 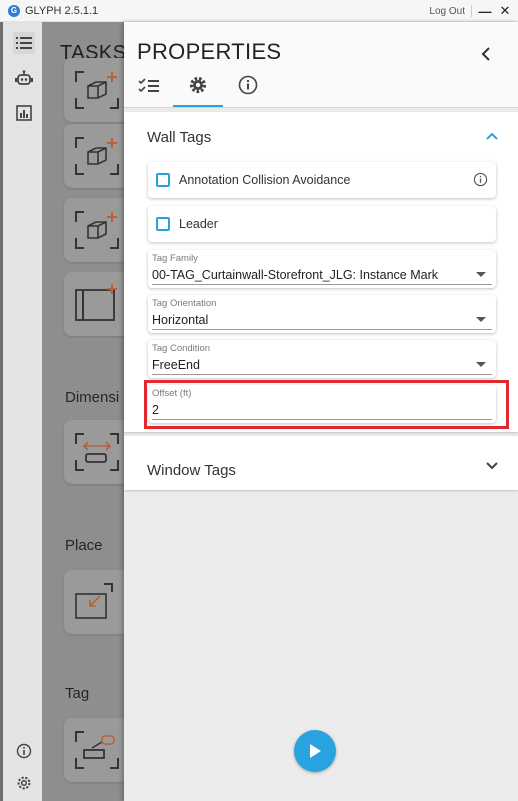 I want to click on section-label-dimensions: Dimensi, so click(x=92, y=397).